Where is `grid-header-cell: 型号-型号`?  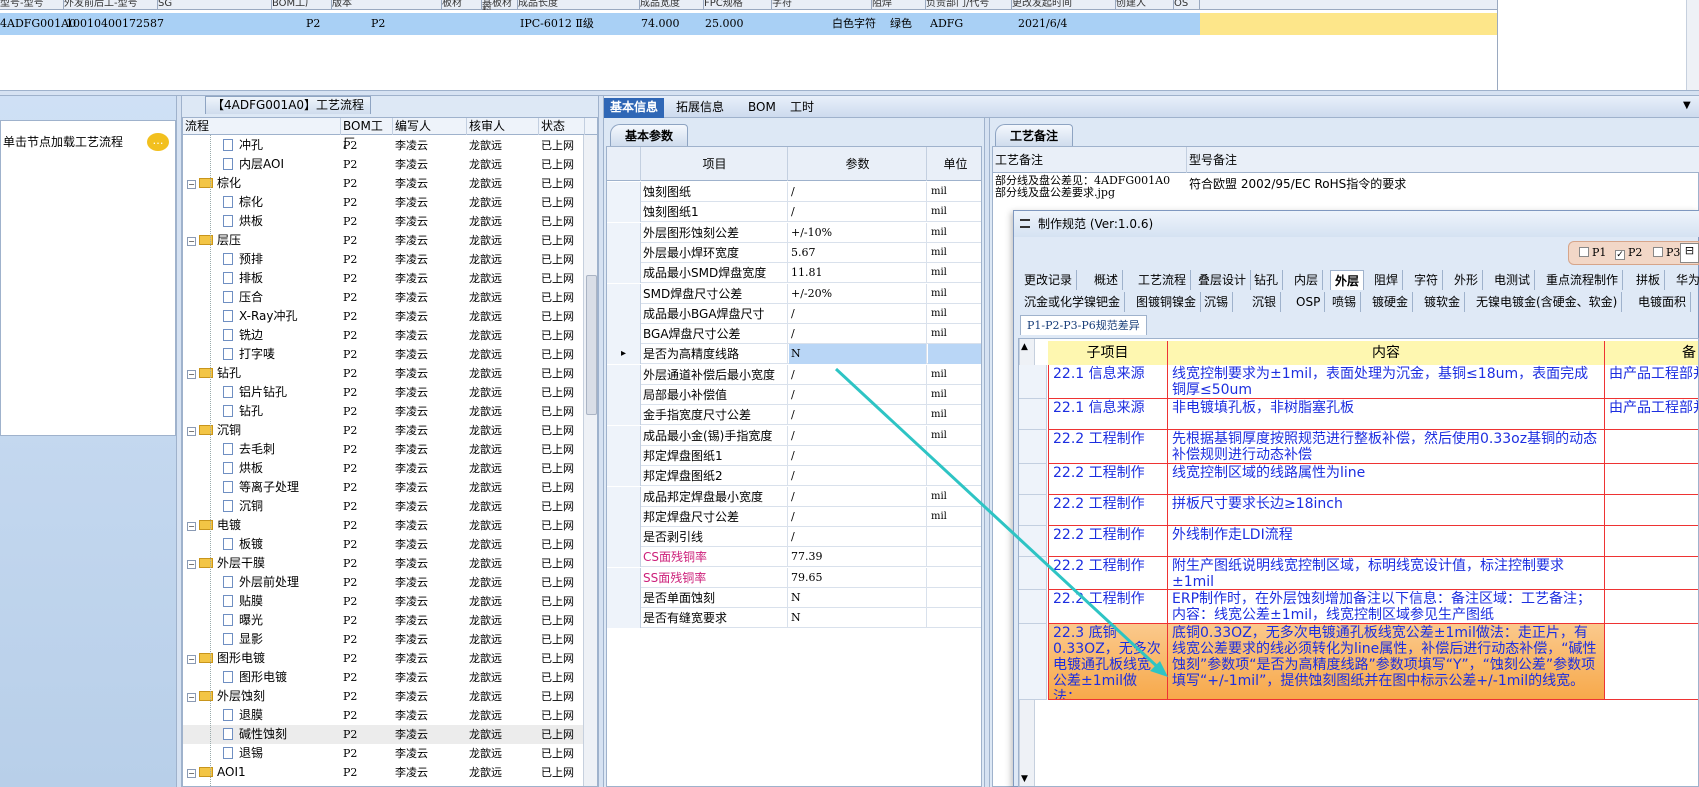 grid-header-cell: 型号-型号 is located at coordinates (32, 5).